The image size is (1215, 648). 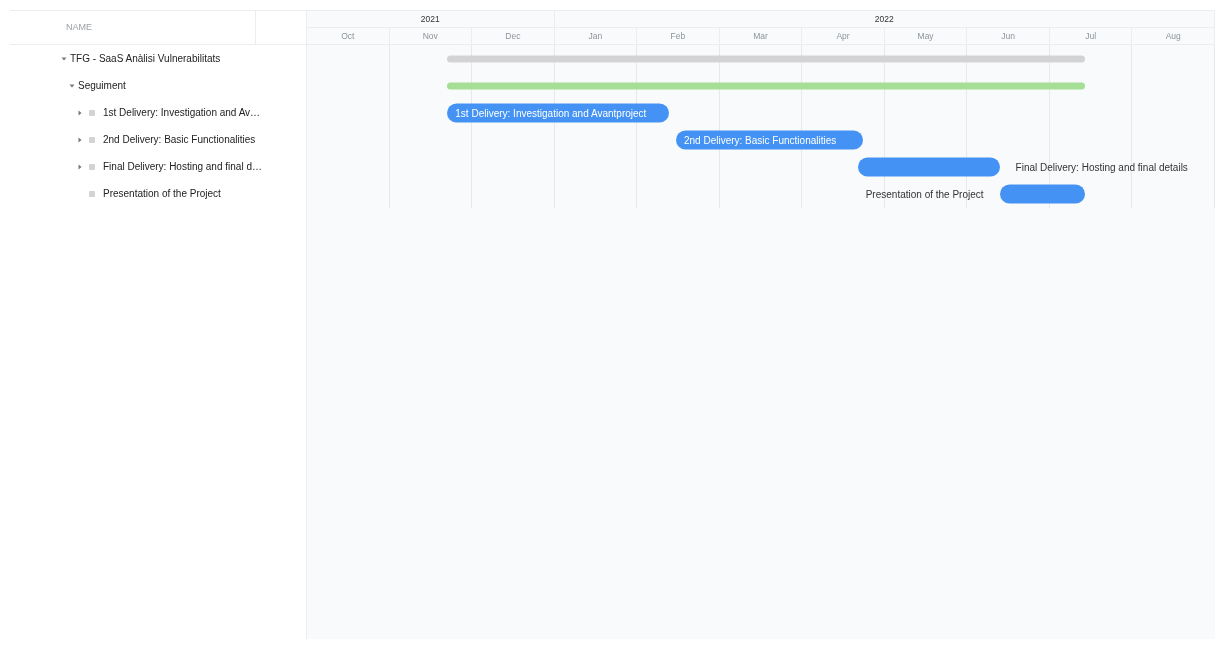 What do you see at coordinates (430, 36) in the screenshot?
I see `month-label: Nov` at bounding box center [430, 36].